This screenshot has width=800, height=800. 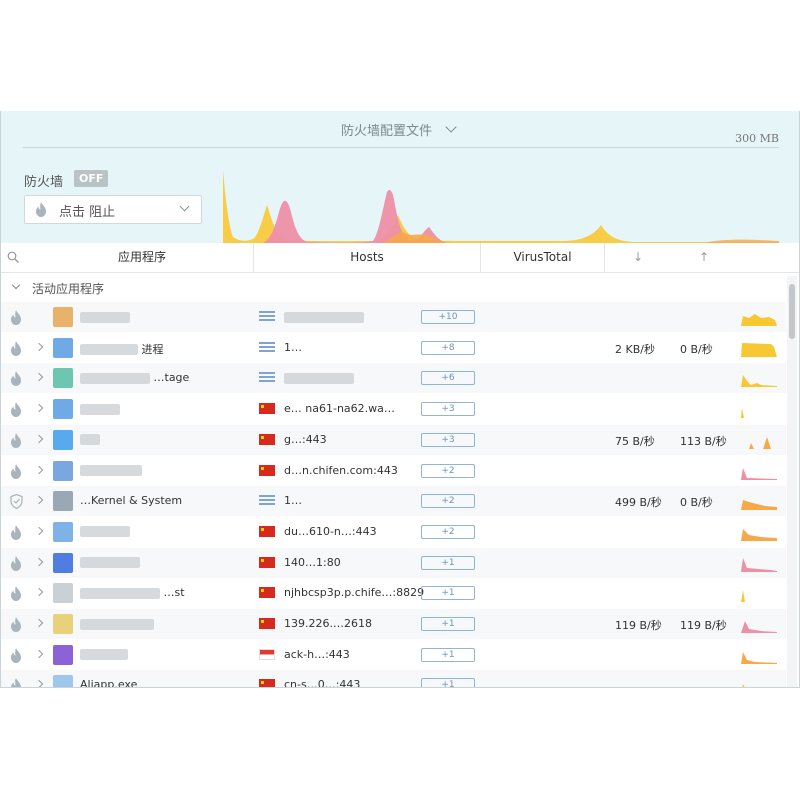 What do you see at coordinates (44, 182) in the screenshot?
I see `firewall-label: 防火墙` at bounding box center [44, 182].